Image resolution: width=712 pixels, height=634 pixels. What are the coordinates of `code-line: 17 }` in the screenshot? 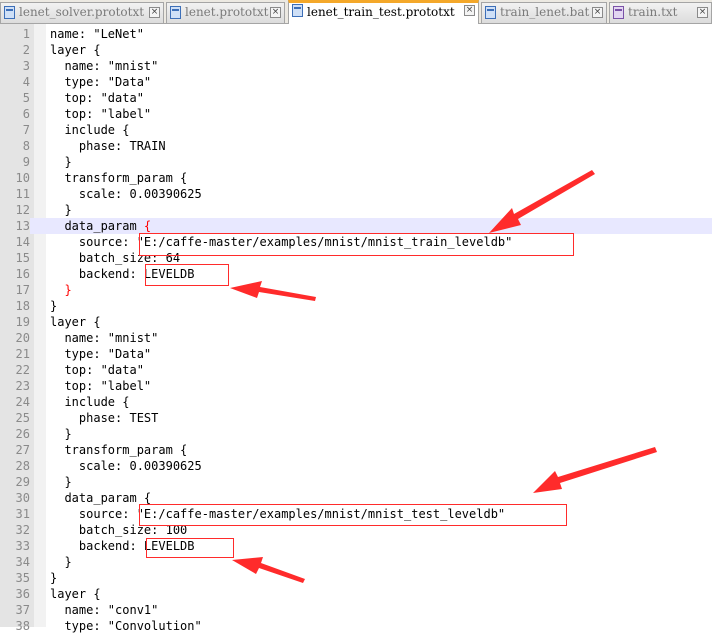 It's located at (356, 290).